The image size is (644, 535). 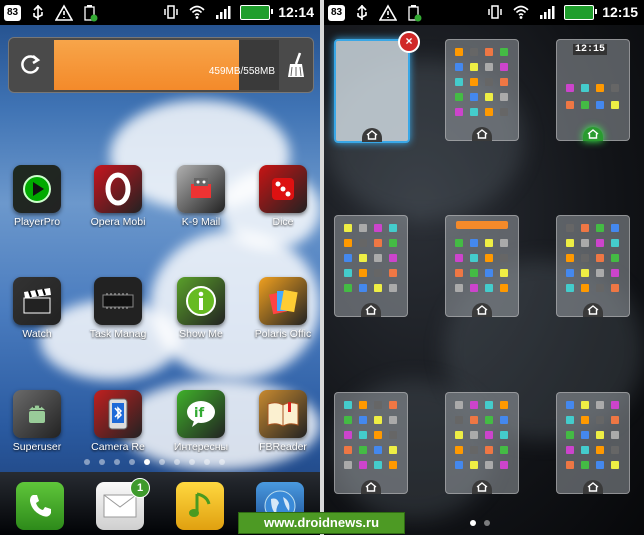 What do you see at coordinates (123, 504) in the screenshot?
I see `mail-button: 1` at bounding box center [123, 504].